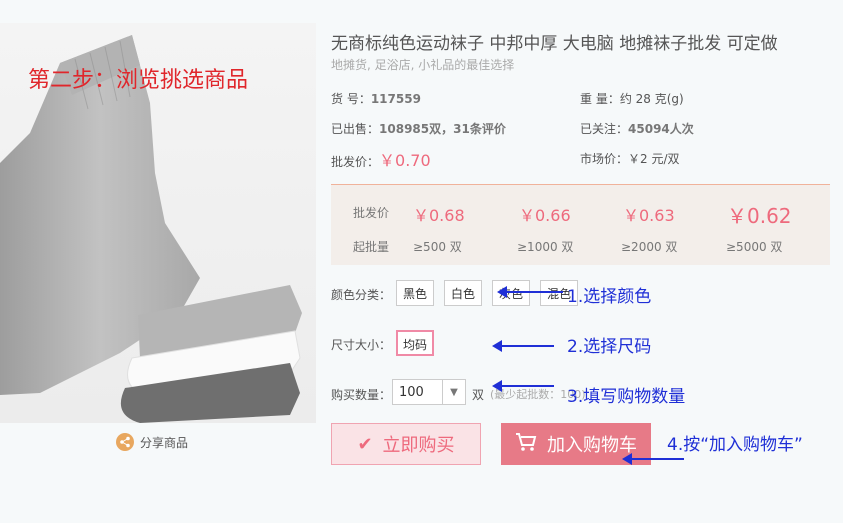 The image size is (843, 523). What do you see at coordinates (735, 445) in the screenshot?
I see `annotation-add-to-cart: 4.按“加入购物车”` at bounding box center [735, 445].